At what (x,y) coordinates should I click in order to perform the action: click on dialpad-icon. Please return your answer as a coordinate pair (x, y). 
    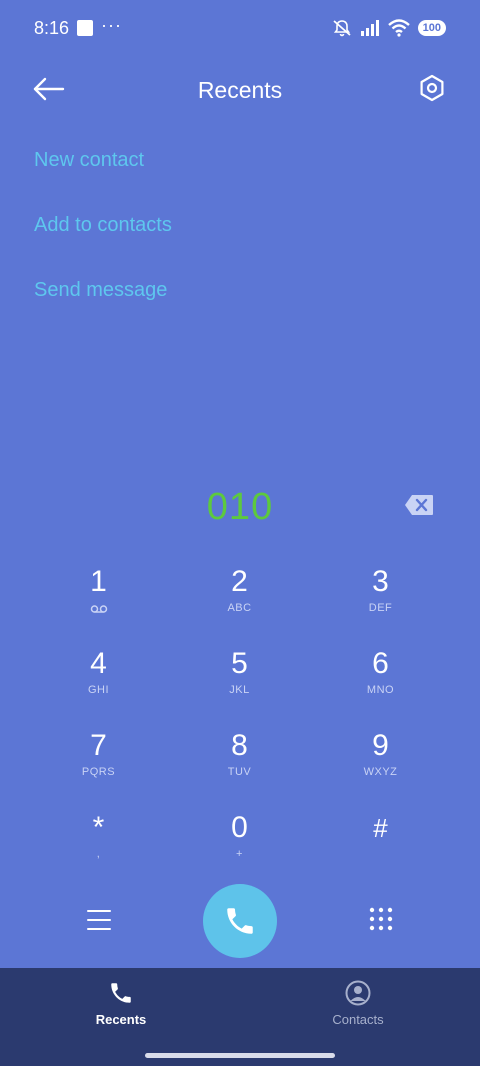
    Looking at the image, I should click on (381, 919).